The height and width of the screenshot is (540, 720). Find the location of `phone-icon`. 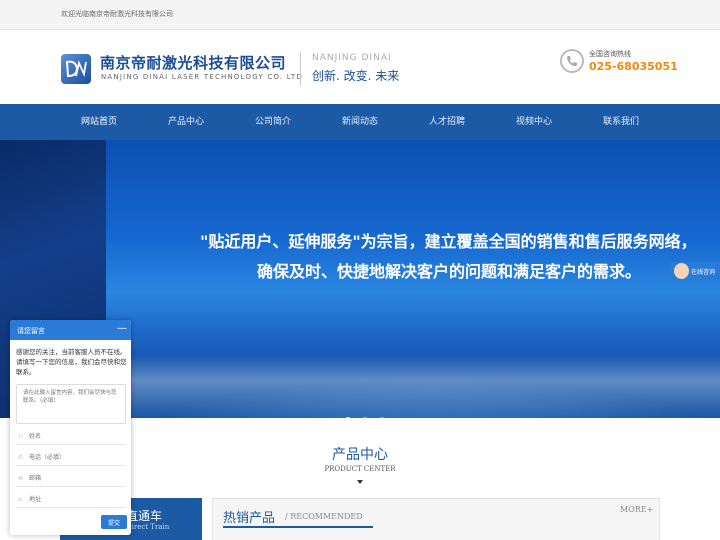

phone-icon is located at coordinates (572, 61).